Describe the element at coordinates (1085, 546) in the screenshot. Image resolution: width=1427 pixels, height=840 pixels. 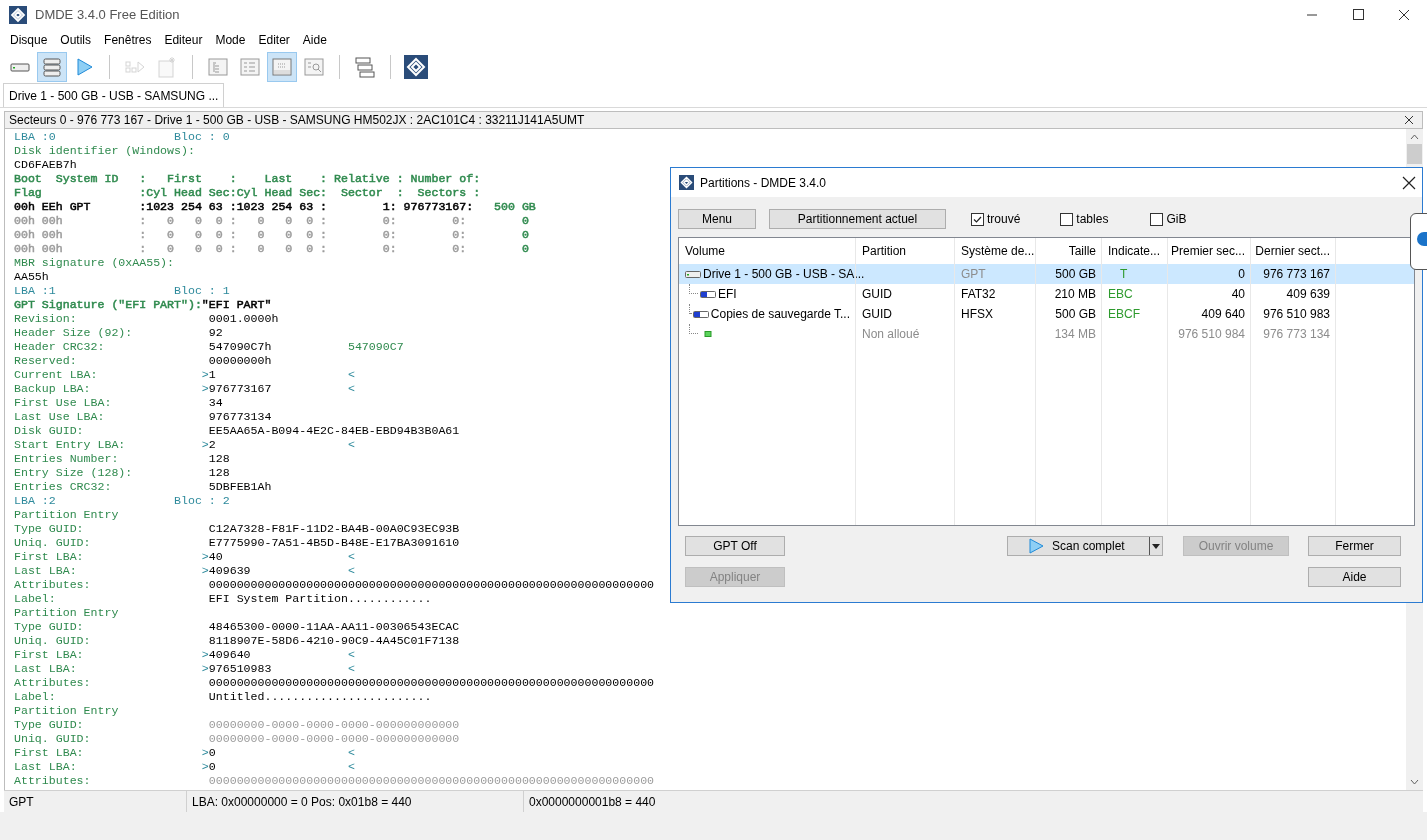
I see `dialog-button: Scan complet` at that location.